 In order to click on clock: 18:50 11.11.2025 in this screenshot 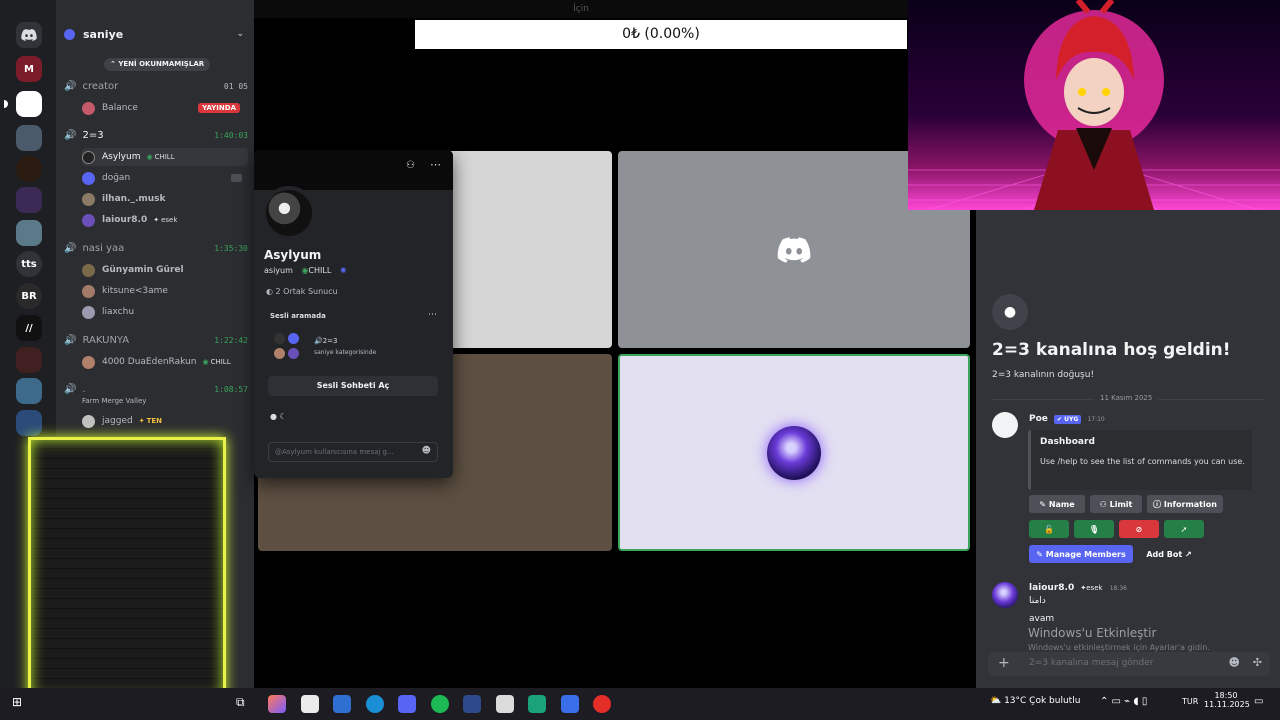, I will do `click(1227, 700)`.